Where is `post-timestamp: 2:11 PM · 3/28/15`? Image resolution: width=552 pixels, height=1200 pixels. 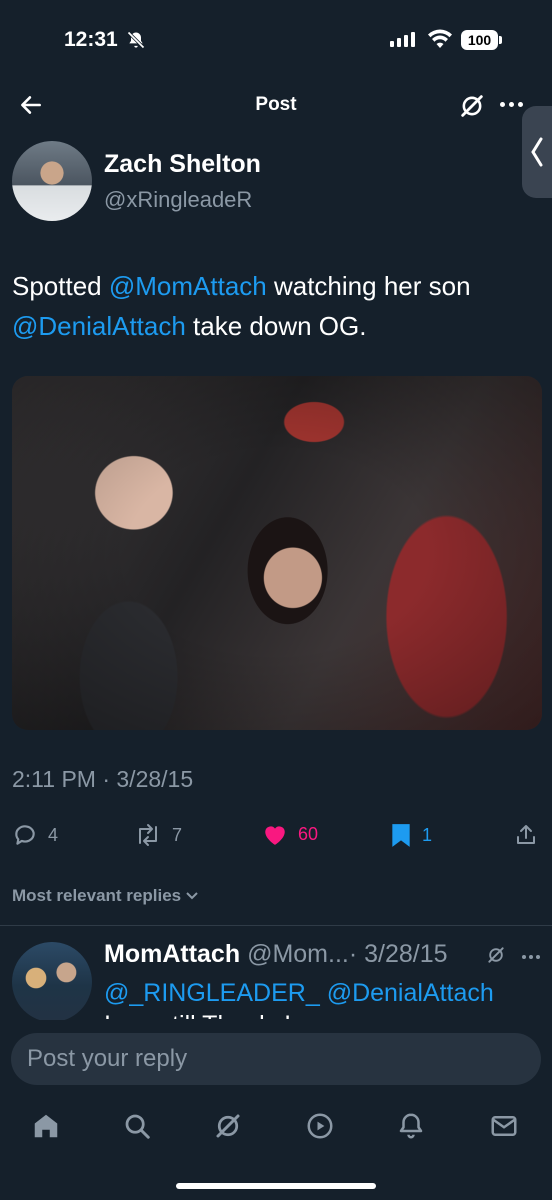
post-timestamp: 2:11 PM · 3/28/15 is located at coordinates (103, 779).